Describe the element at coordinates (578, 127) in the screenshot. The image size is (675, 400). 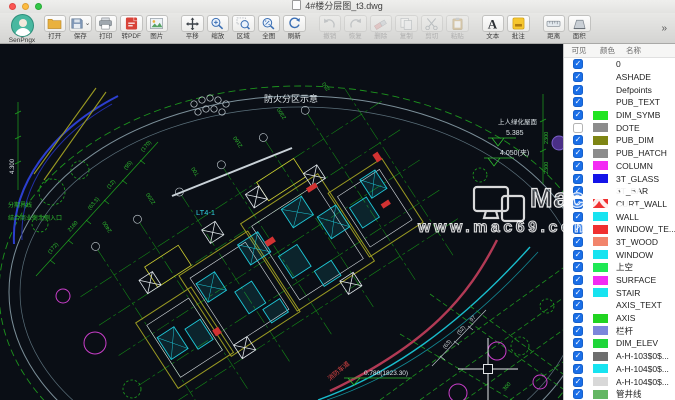
I see `layer-visible-checkbox` at that location.